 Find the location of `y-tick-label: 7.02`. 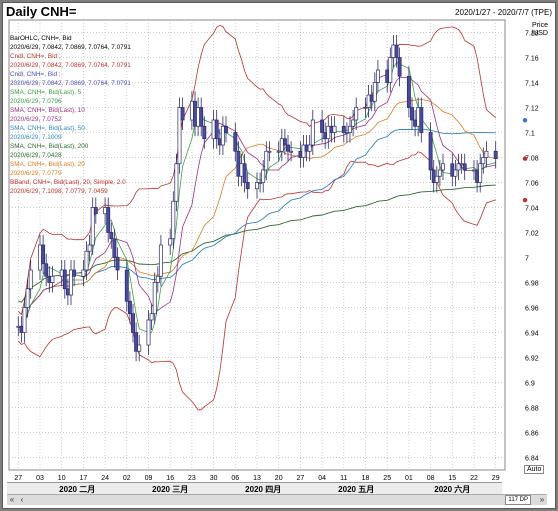

y-tick-label: 7.02 is located at coordinates (532, 234).